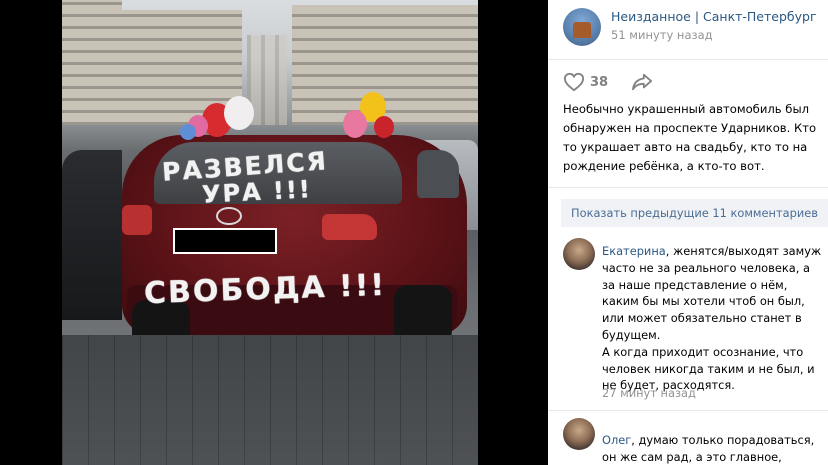 This screenshot has height=465, width=828. I want to click on community-avatar, so click(582, 27).